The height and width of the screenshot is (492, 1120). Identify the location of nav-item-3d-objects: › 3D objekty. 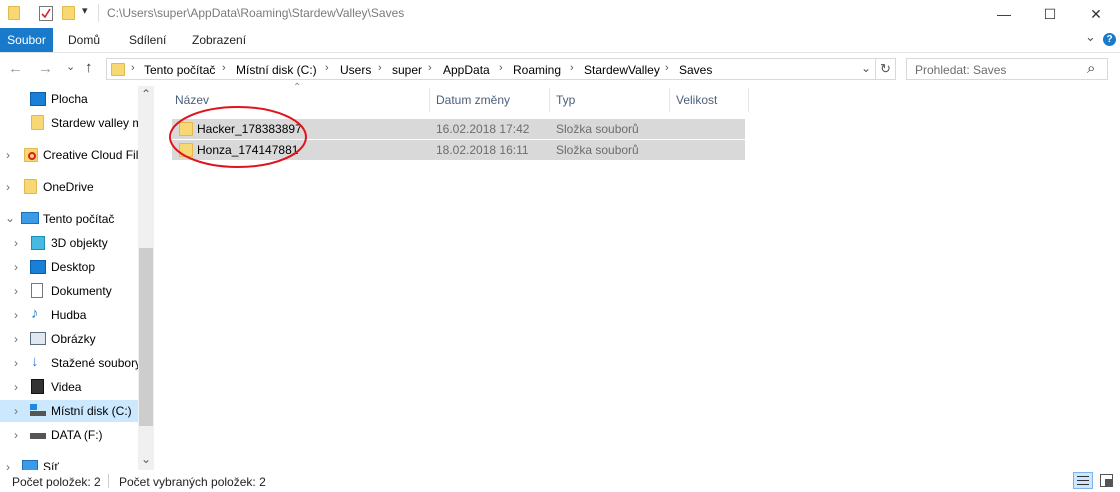
(69, 243).